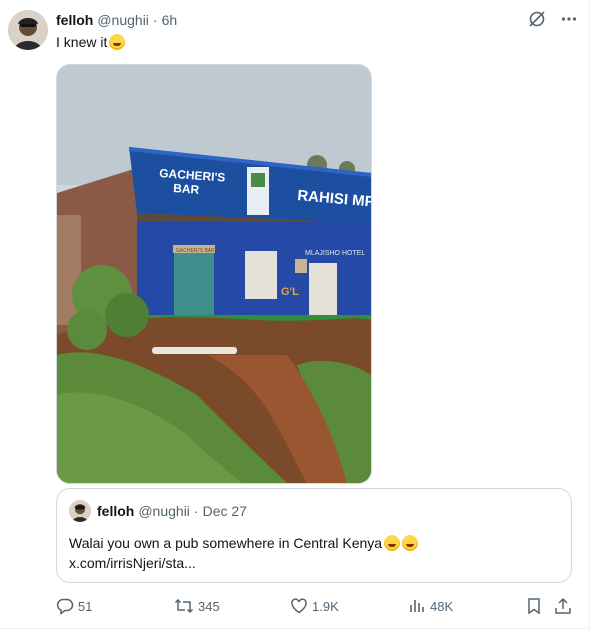 This screenshot has height=632, width=598. What do you see at coordinates (335, 253) in the screenshot?
I see `photo-door-sign-right: MLAJISHO HOTEL` at bounding box center [335, 253].